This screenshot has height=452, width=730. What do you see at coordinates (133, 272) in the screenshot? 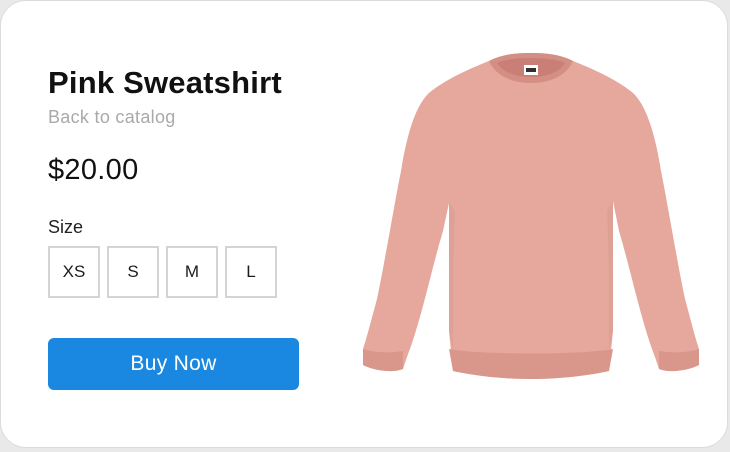
I see `size-option-s: S` at bounding box center [133, 272].